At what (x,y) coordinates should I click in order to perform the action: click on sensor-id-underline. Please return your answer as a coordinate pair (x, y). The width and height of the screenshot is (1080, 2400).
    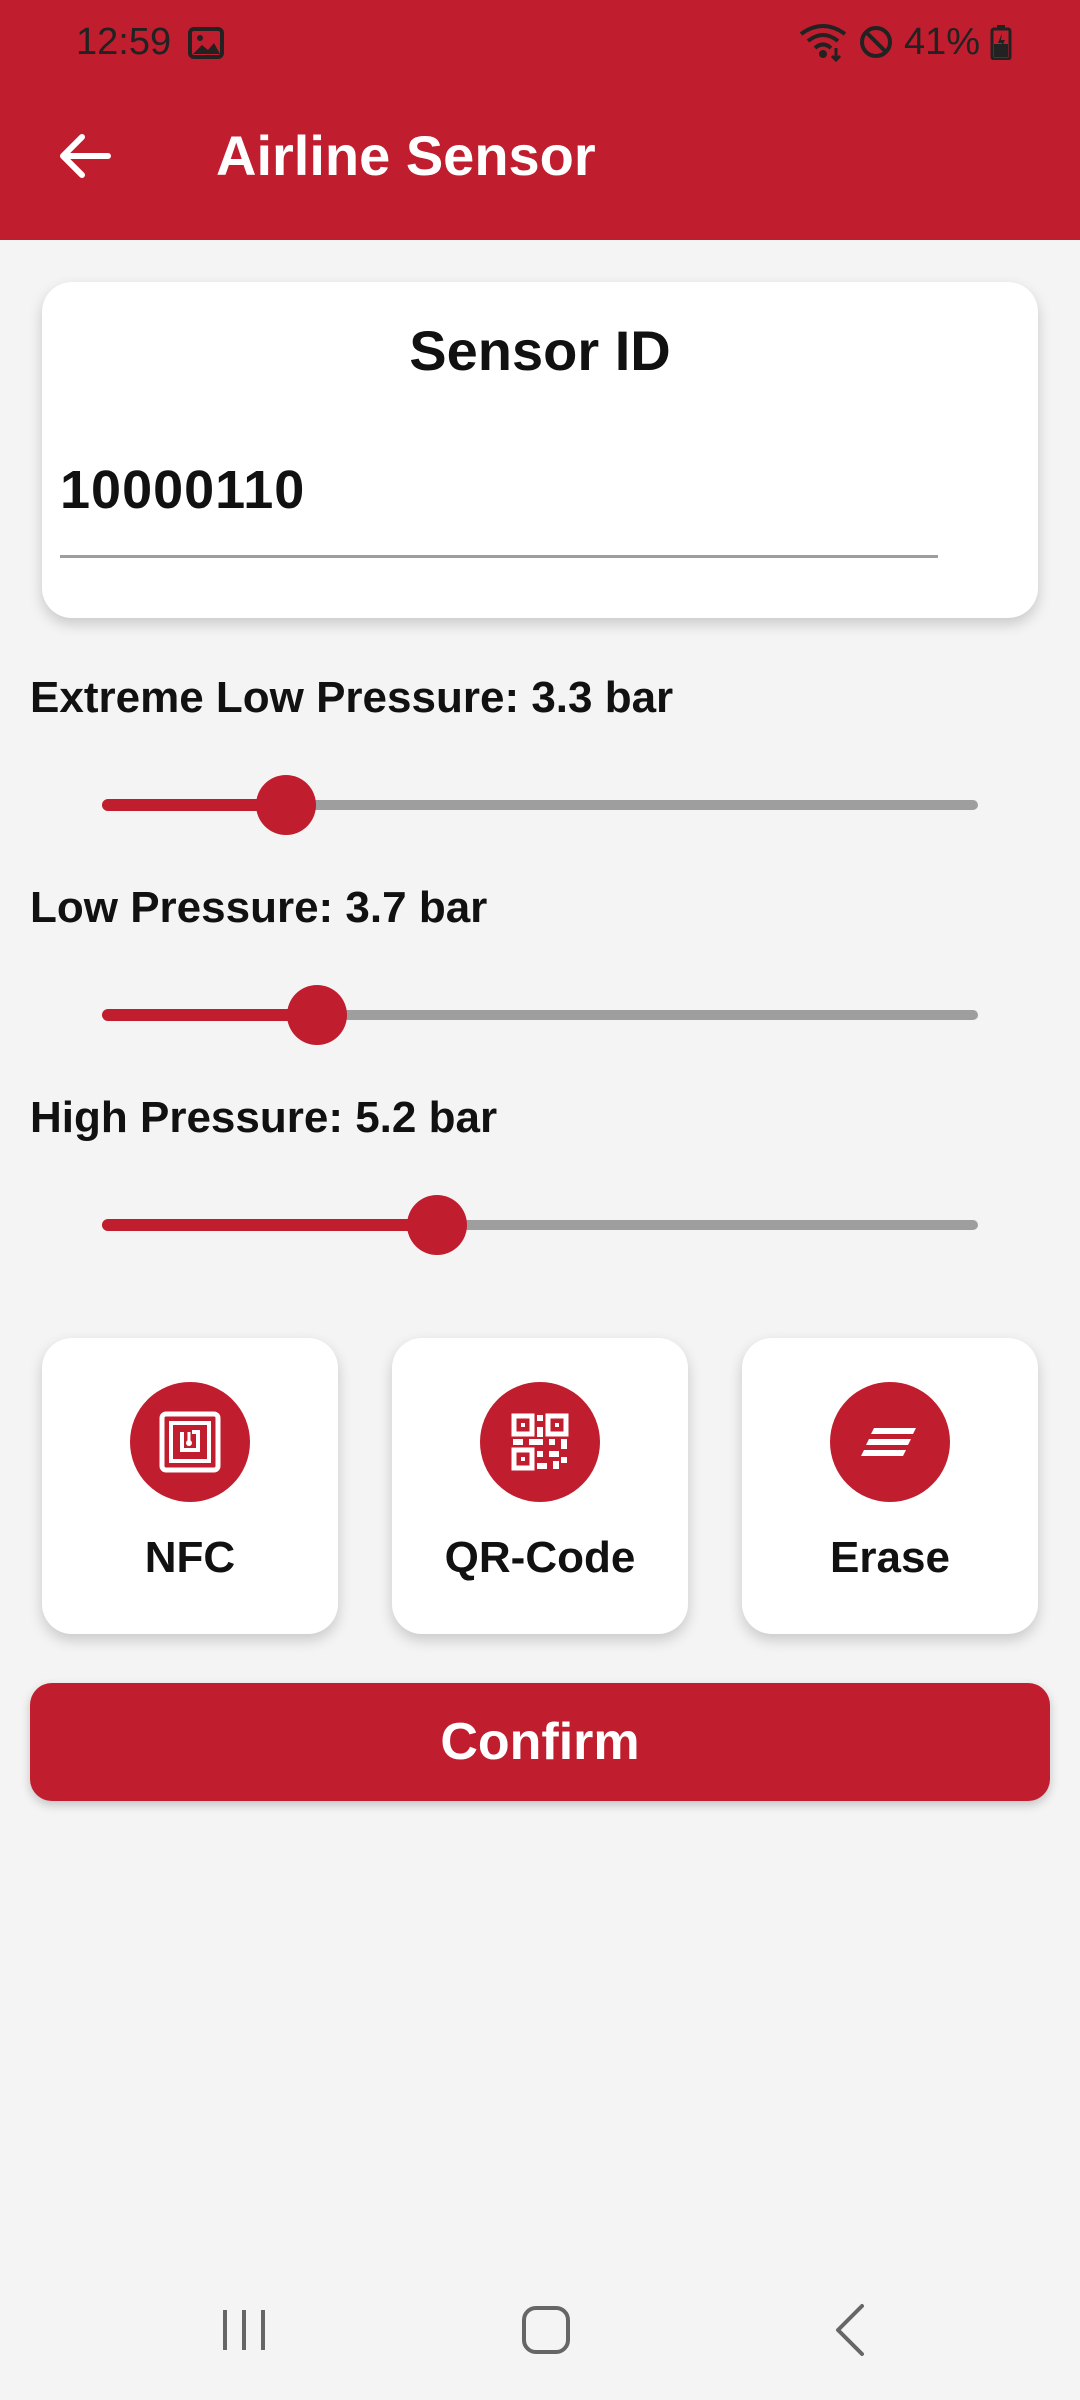
    Looking at the image, I should click on (499, 556).